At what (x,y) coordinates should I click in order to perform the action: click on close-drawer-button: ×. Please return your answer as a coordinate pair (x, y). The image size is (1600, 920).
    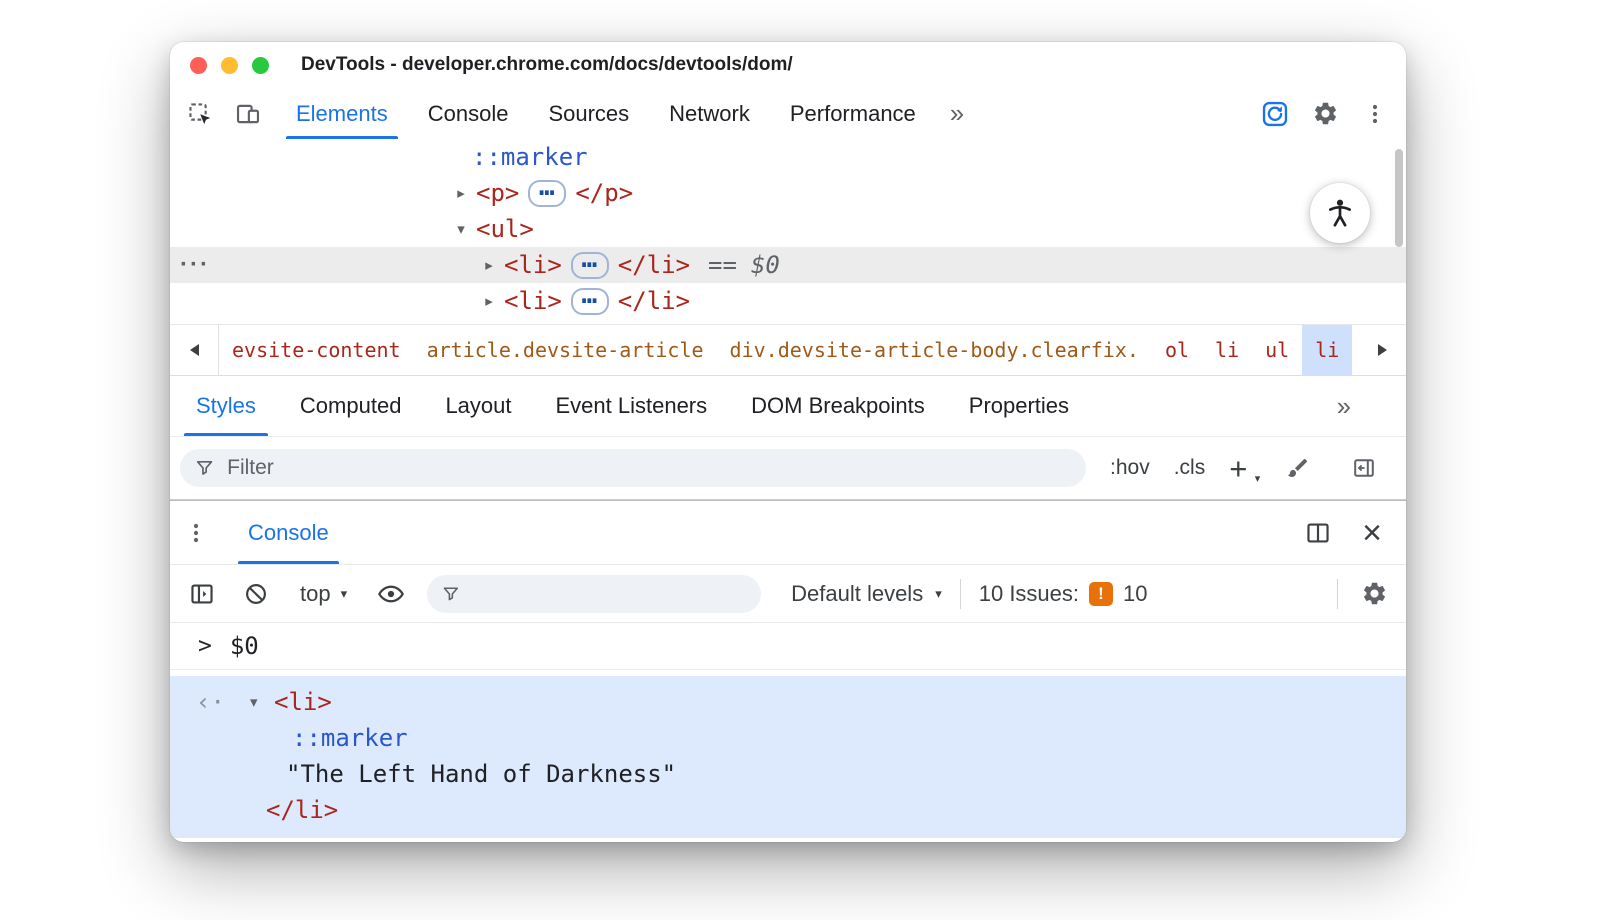
    Looking at the image, I should click on (1372, 533).